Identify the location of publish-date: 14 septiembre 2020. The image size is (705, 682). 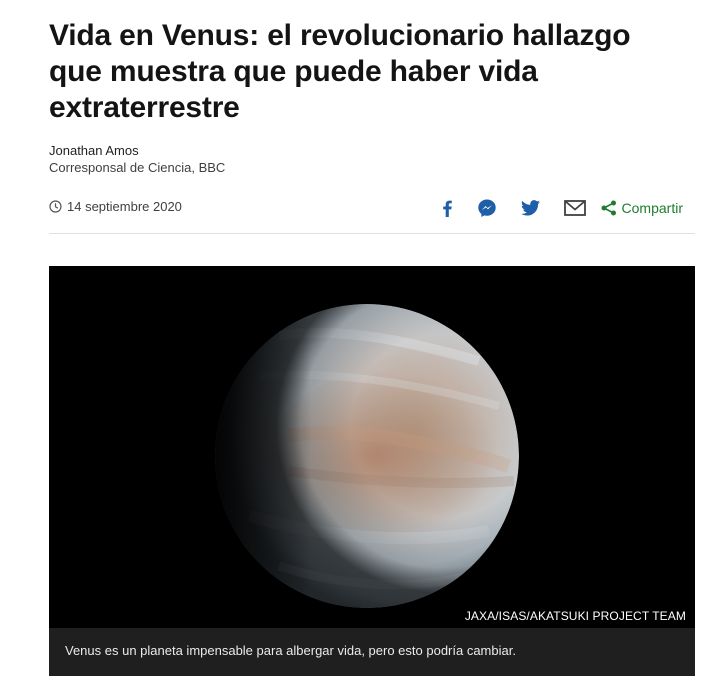
(115, 206).